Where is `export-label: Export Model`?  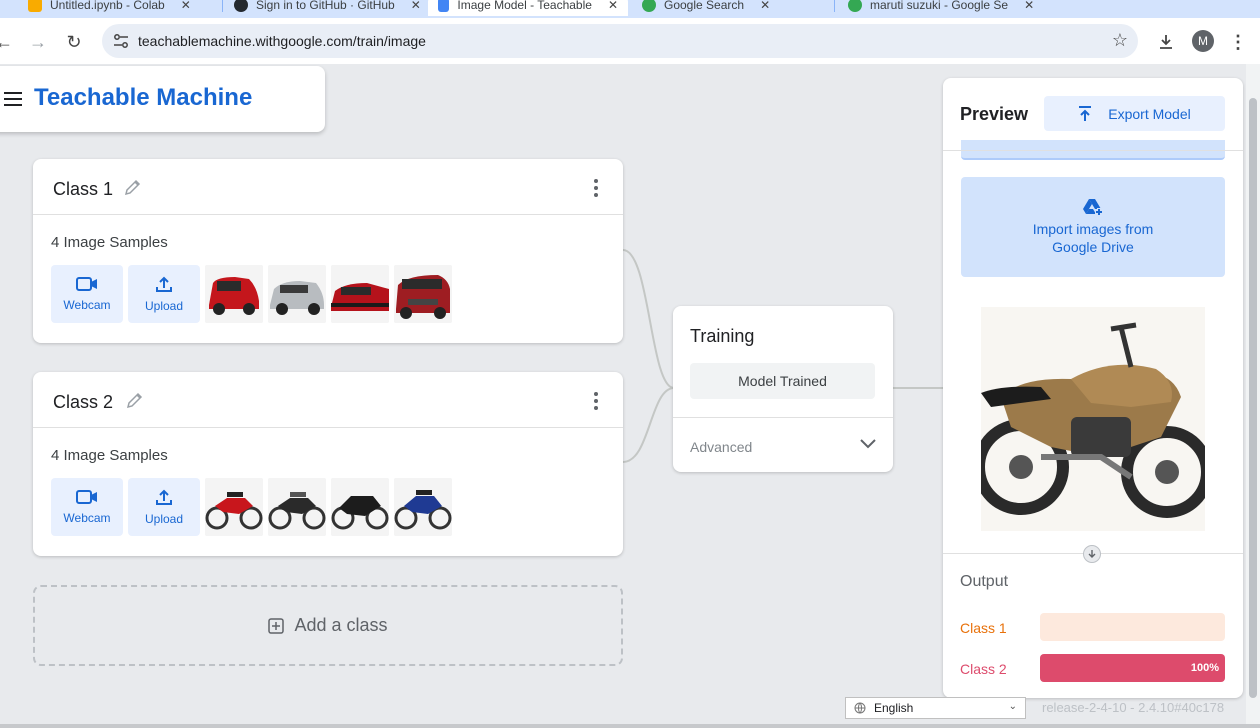
export-label: Export Model is located at coordinates (1149, 113).